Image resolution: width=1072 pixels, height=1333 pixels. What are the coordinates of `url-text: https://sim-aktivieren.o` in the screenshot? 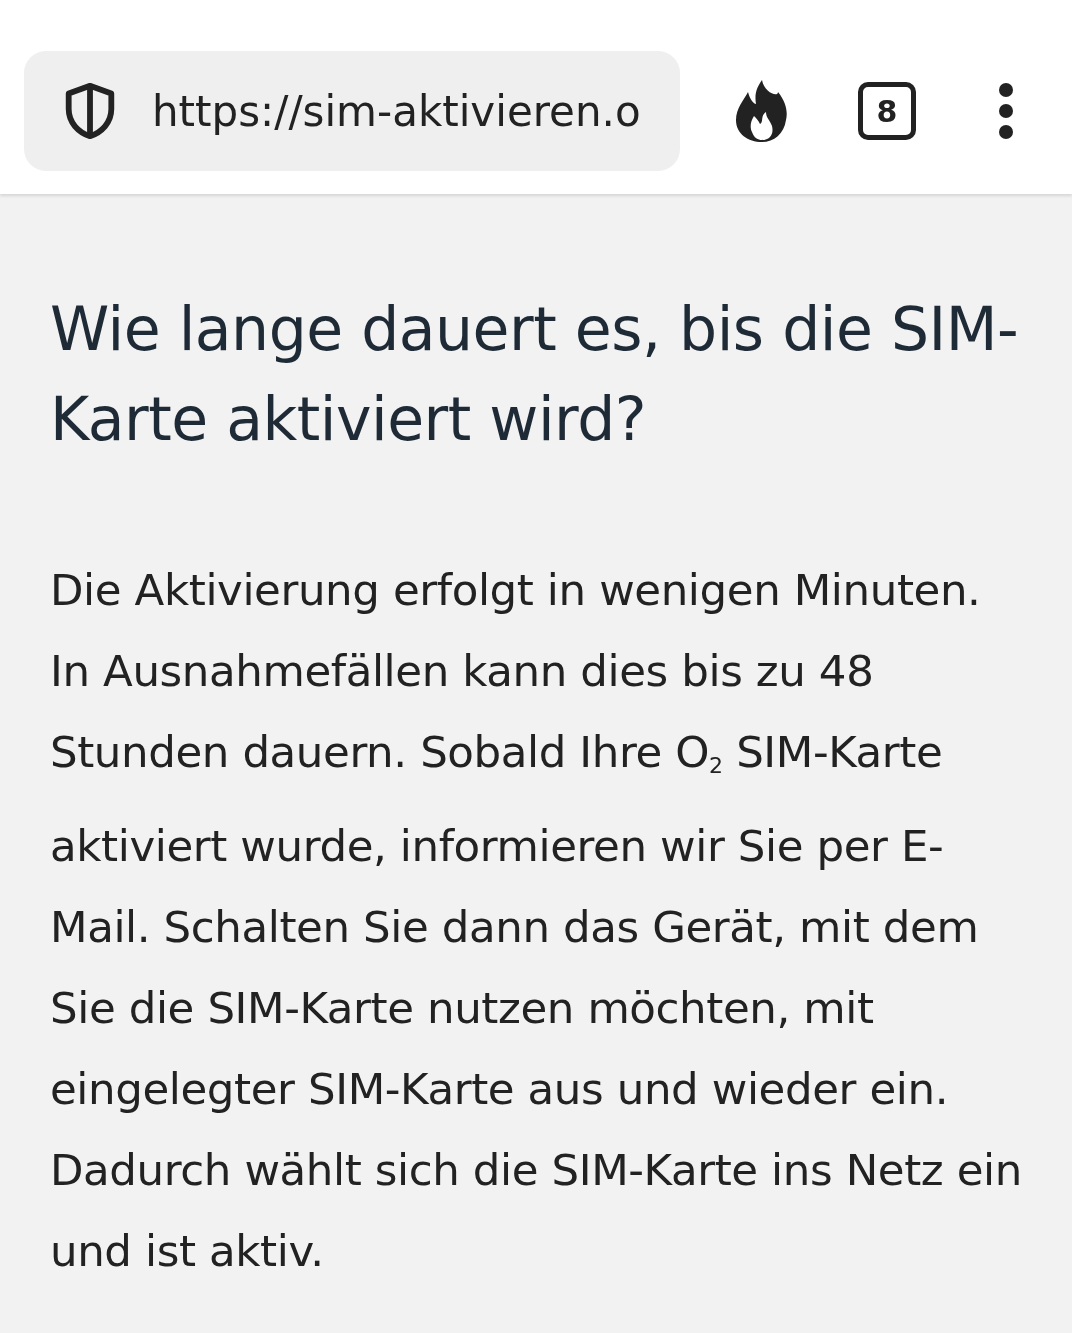 It's located at (396, 111).